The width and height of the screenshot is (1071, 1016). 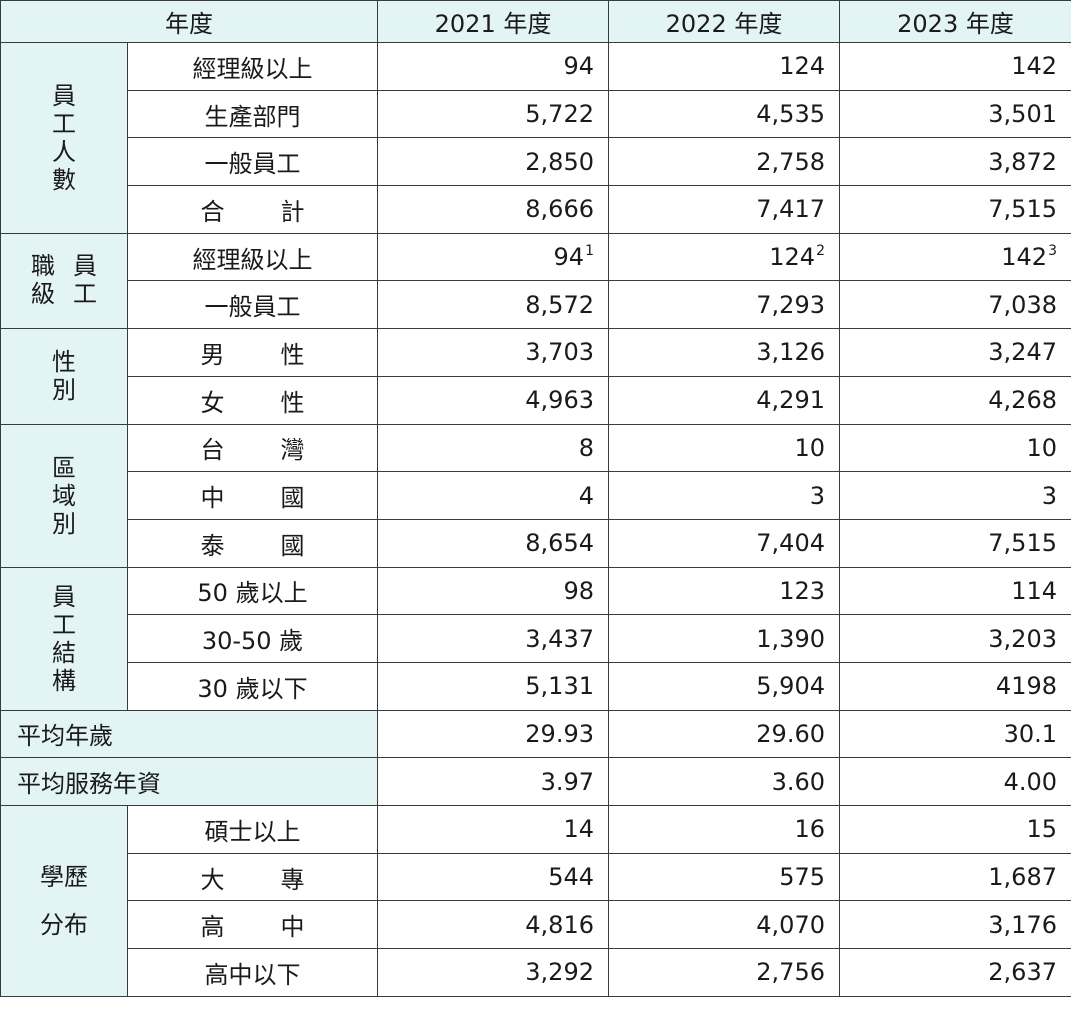 I want to click on value-2021: 4, so click(x=493, y=495).